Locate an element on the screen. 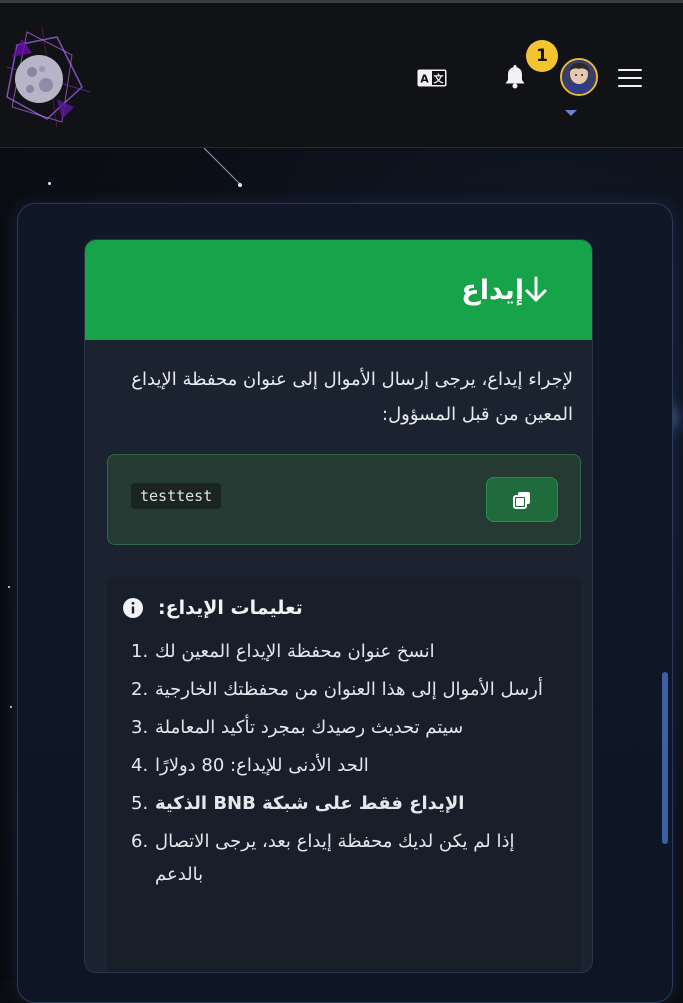 The height and width of the screenshot is (1003, 683). list-item: 1. انسخ عنوان محفظة الإيداع المعين لك is located at coordinates (283, 651).